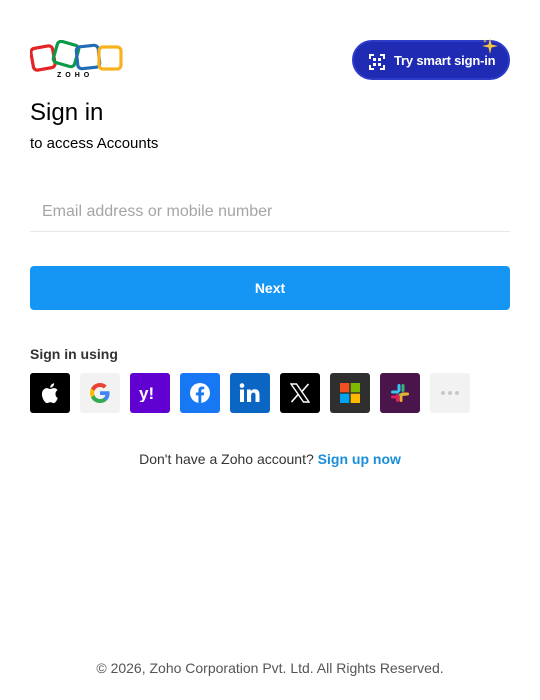  I want to click on apple-signin-button, so click(50, 393).